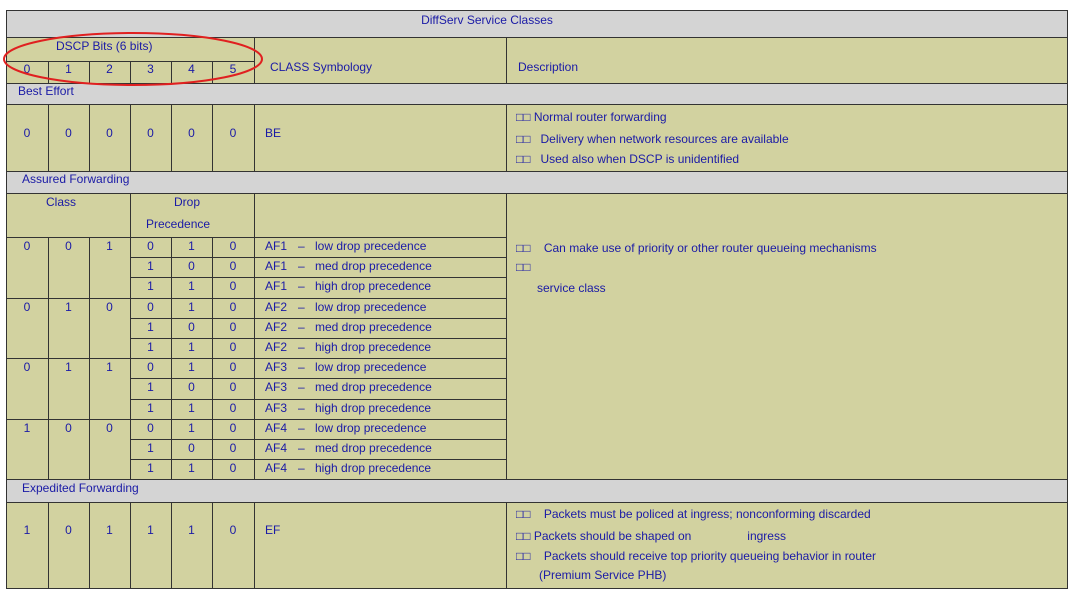 Image resolution: width=1069 pixels, height=593 pixels. I want to click on be-desc-3: □□ Used also when DSCP is unidentified, so click(628, 159).